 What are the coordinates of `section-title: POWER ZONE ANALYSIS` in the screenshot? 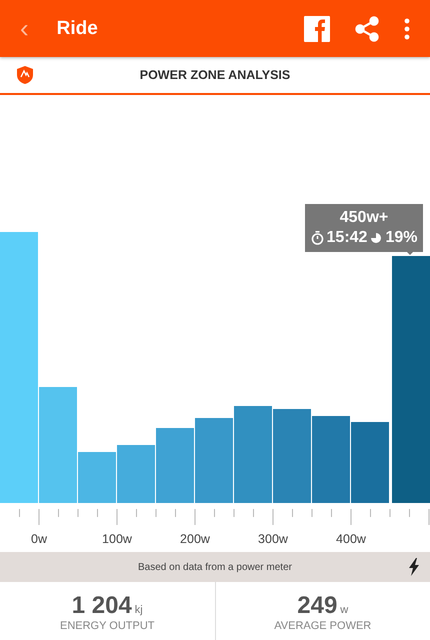 It's located at (215, 75).